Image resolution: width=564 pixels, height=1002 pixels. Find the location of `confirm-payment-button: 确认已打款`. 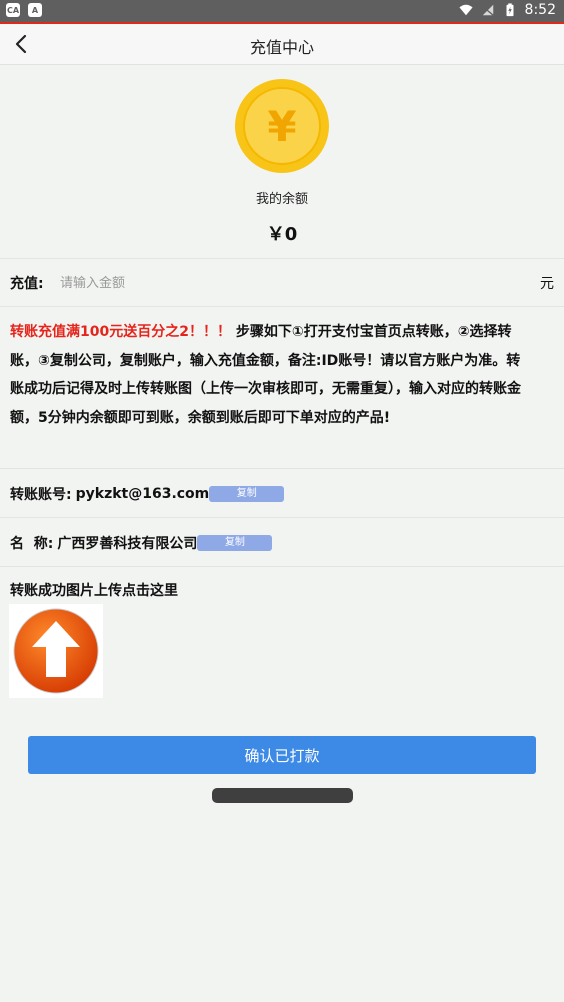

confirm-payment-button: 确认已打款 is located at coordinates (282, 755).